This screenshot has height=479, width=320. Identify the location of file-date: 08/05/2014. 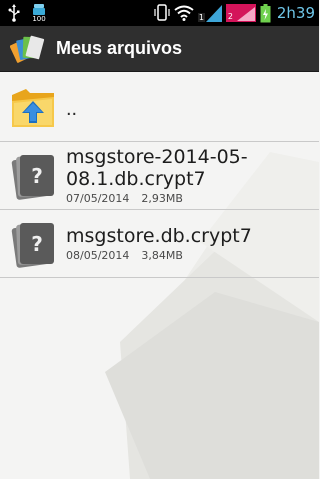
(98, 255).